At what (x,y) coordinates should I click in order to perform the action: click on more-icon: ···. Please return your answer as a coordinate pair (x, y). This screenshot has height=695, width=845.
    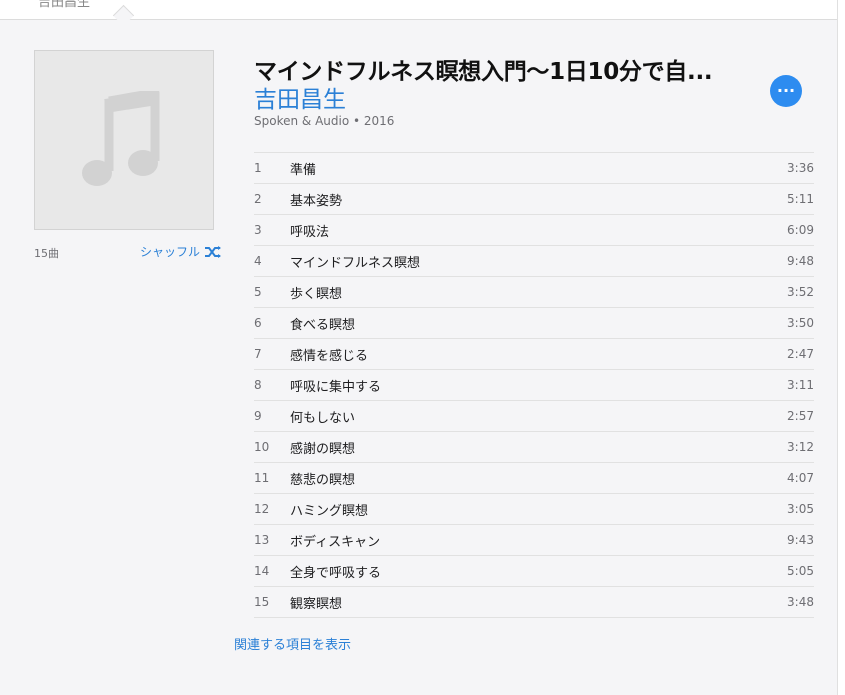
    Looking at the image, I should click on (786, 90).